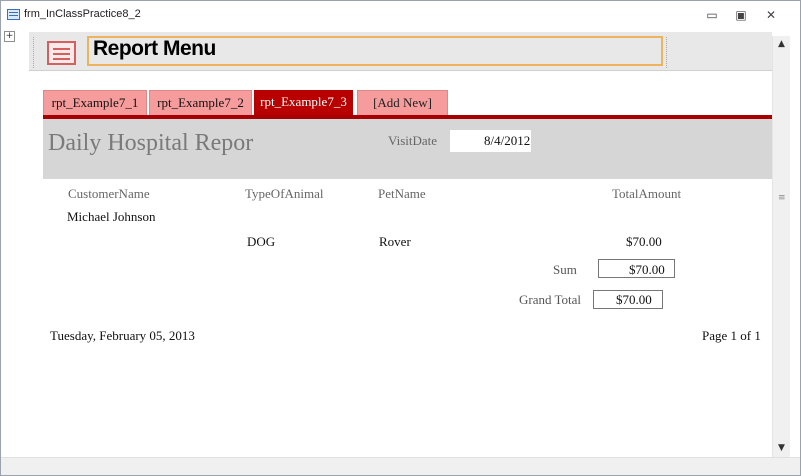 The height and width of the screenshot is (476, 801). What do you see at coordinates (647, 269) in the screenshot?
I see `sum-value: $70.00` at bounding box center [647, 269].